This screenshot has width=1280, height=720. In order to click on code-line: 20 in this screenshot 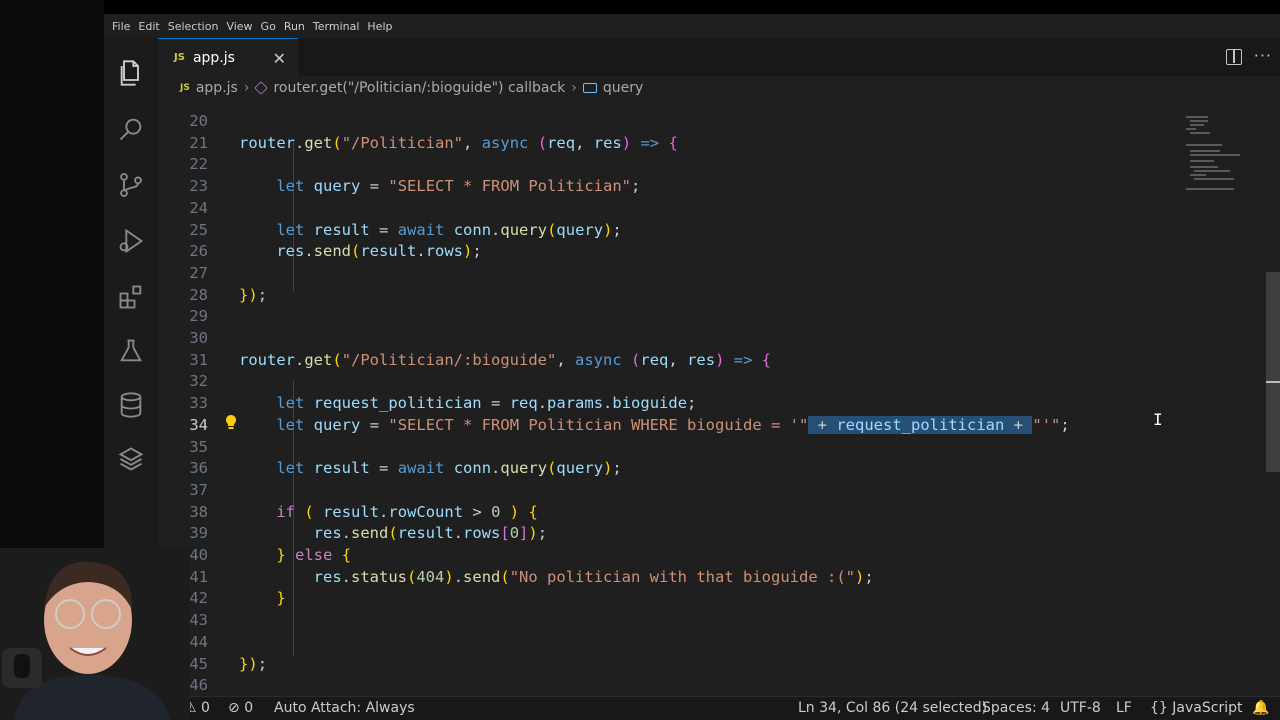, I will do `click(719, 122)`.